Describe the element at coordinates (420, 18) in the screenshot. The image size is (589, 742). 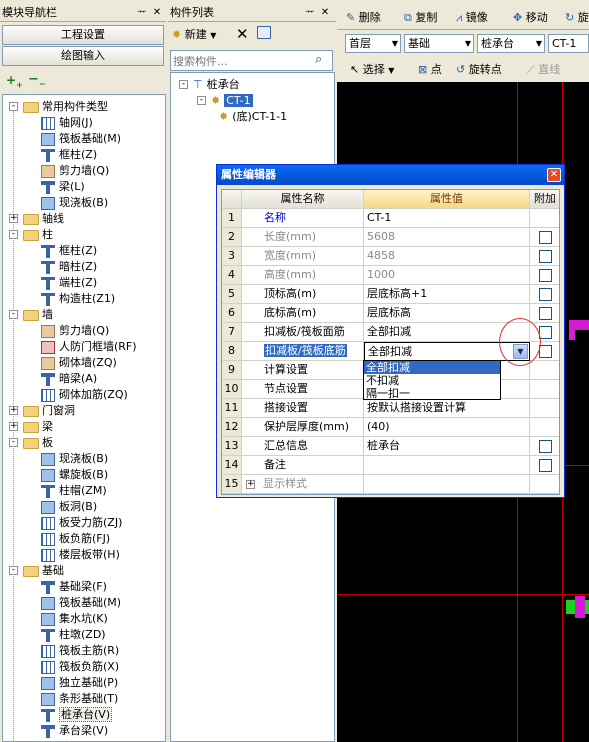
I see `copy-button: ⧉ 复制` at that location.